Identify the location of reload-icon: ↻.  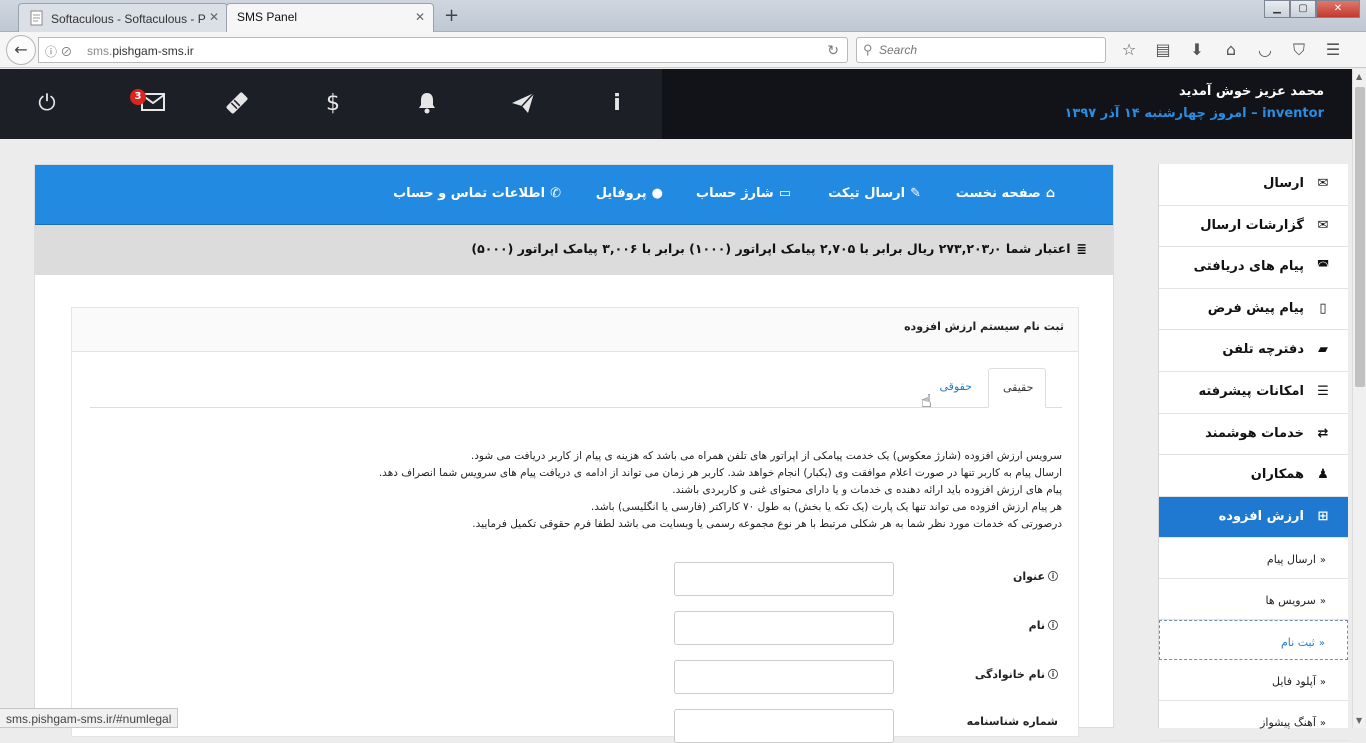
(833, 50).